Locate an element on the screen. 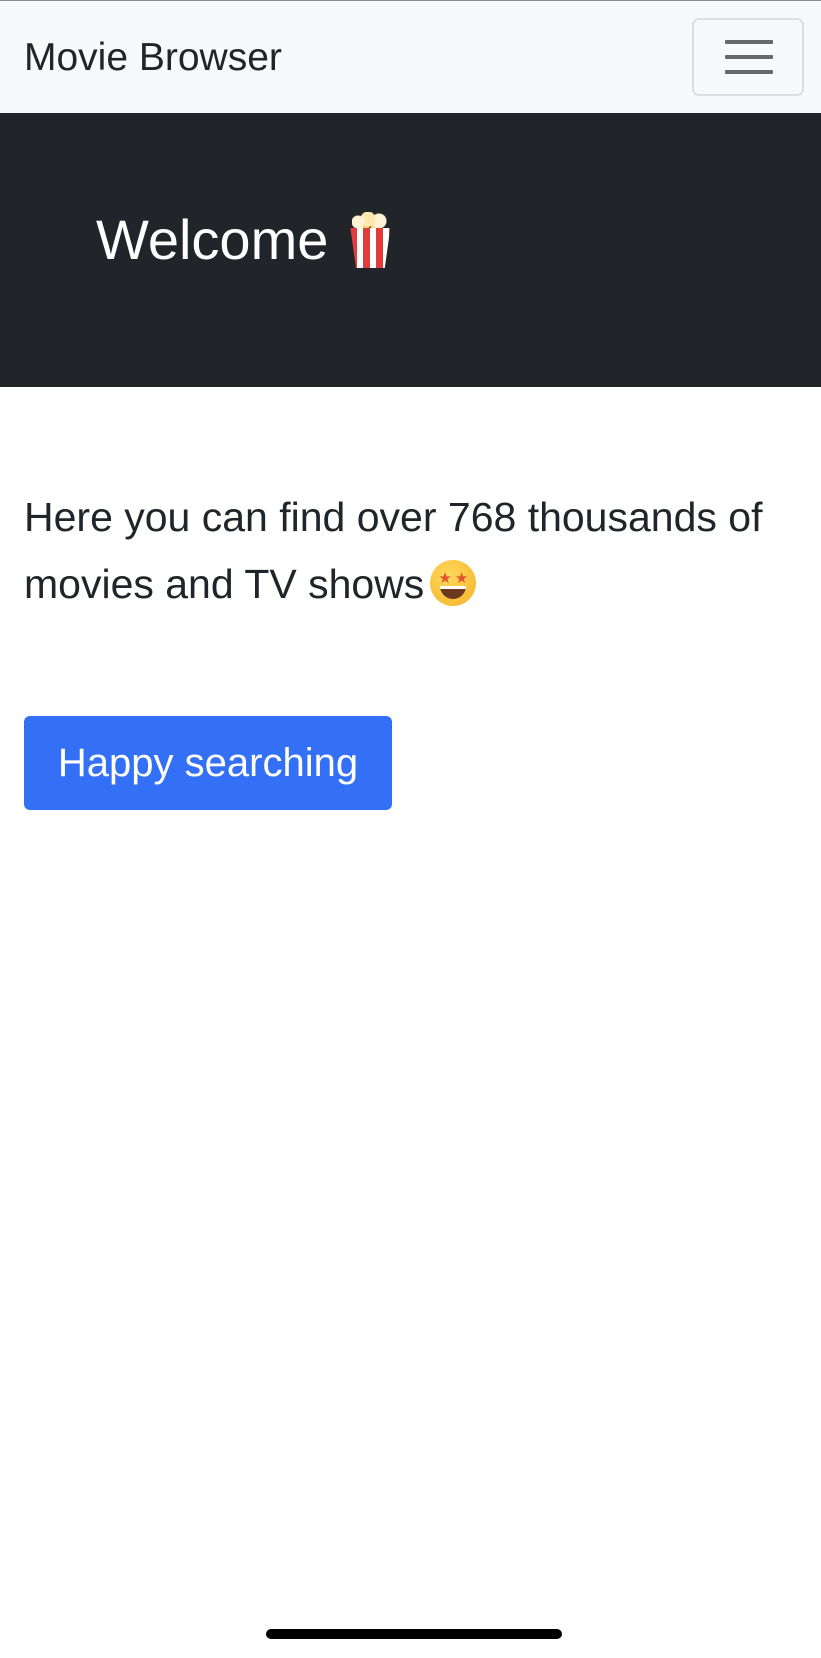 The width and height of the screenshot is (821, 1658). hero-title: Welcome is located at coordinates (212, 239).